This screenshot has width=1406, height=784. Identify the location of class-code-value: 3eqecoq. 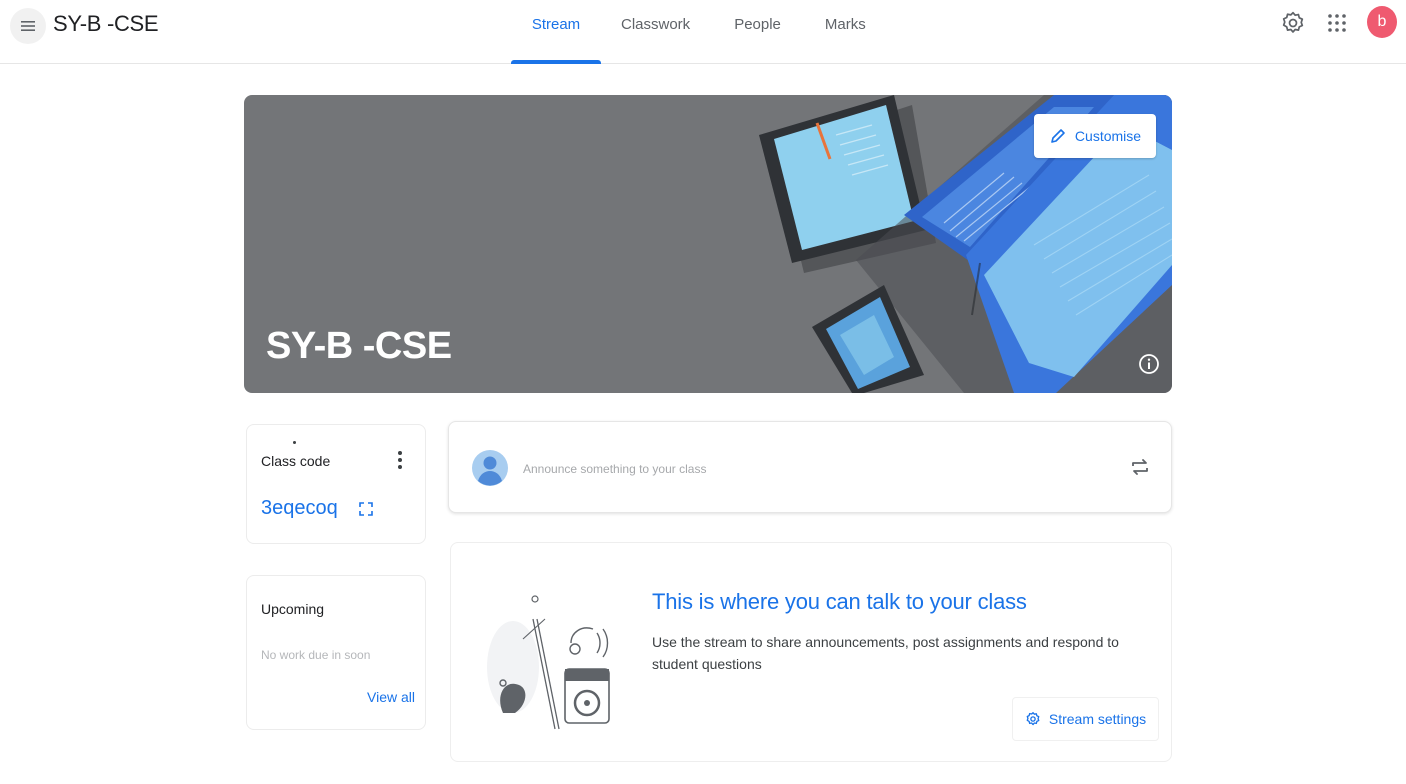
(299, 508).